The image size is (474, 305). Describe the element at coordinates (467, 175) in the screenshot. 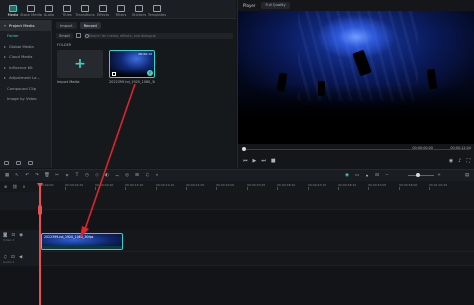

I see `layout-icon: ▤` at that location.